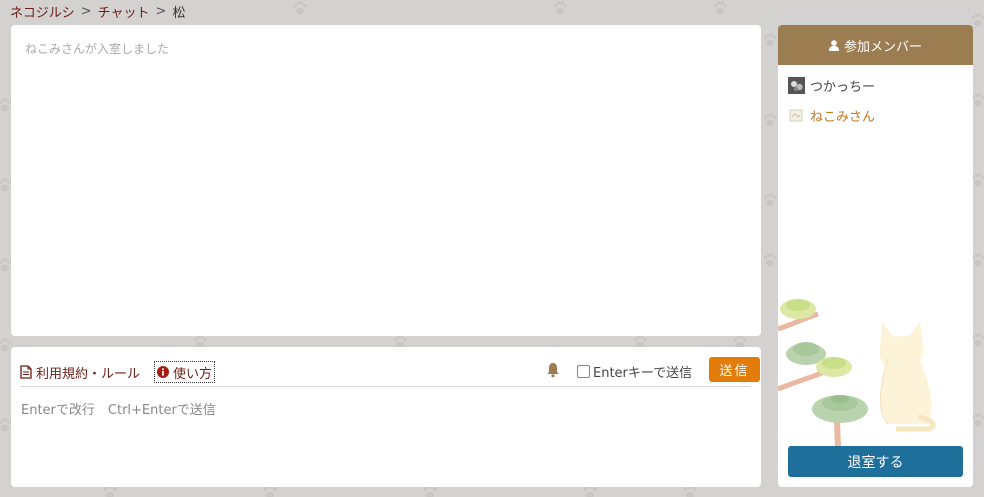  Describe the element at coordinates (163, 372) in the screenshot. I see `info-icon` at that location.